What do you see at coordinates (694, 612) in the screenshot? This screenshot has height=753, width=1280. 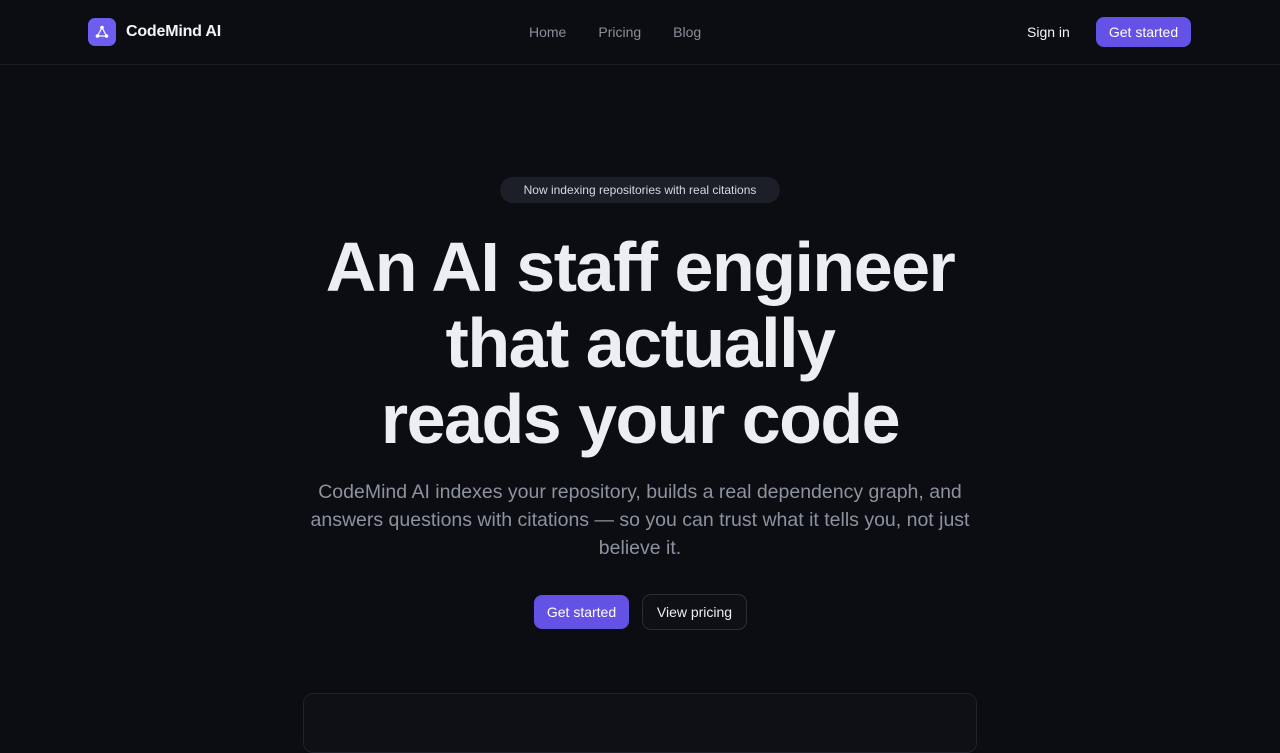 I see `view-pricing-button: View pricing` at bounding box center [694, 612].